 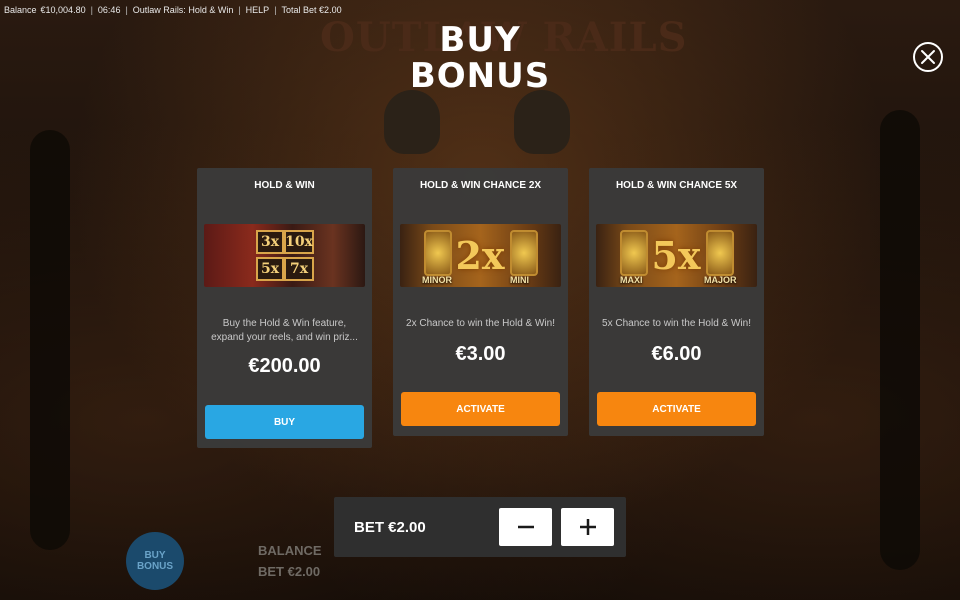 I want to click on decrease-bet-button, so click(x=525, y=527).